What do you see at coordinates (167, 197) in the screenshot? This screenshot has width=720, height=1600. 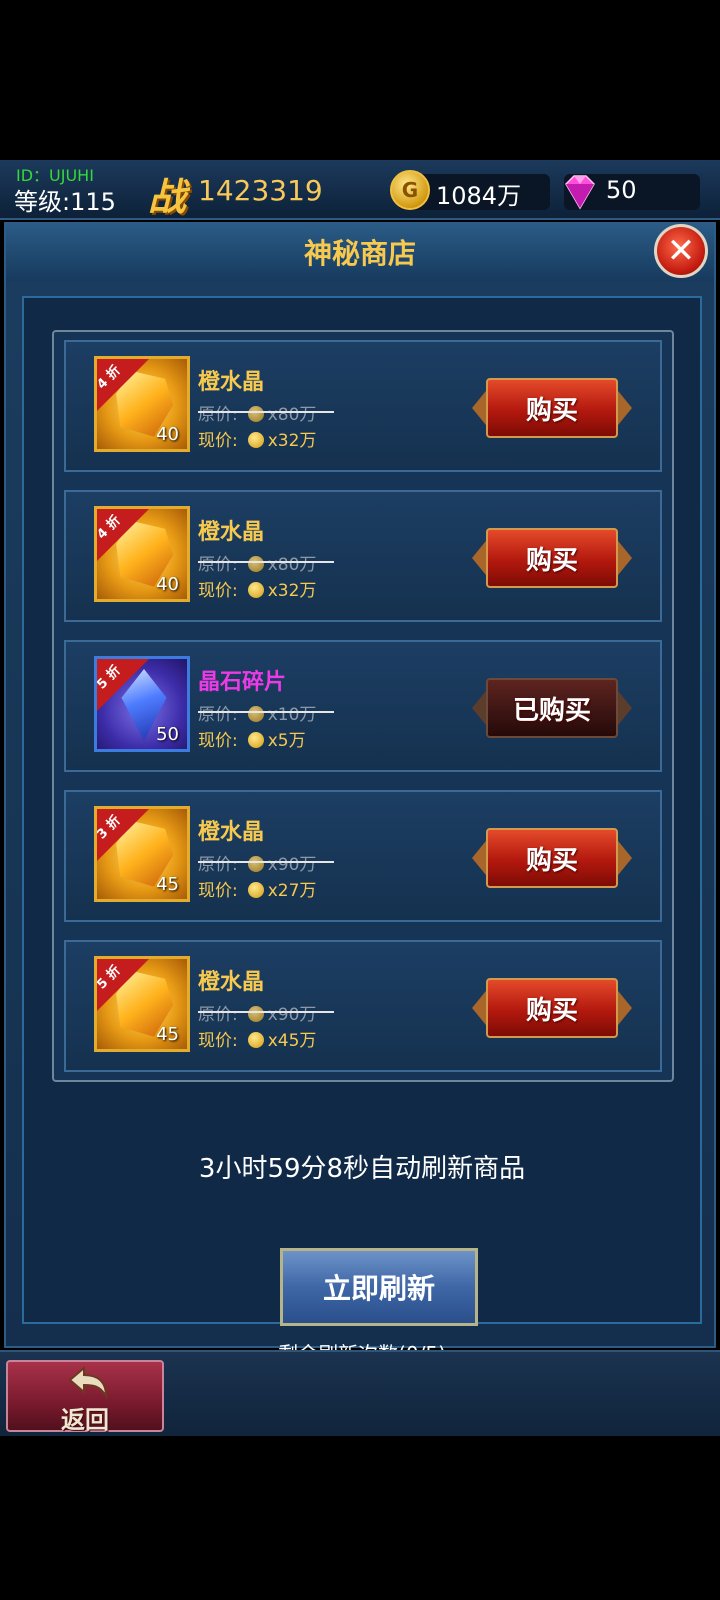 I see `power-icon: 战` at bounding box center [167, 197].